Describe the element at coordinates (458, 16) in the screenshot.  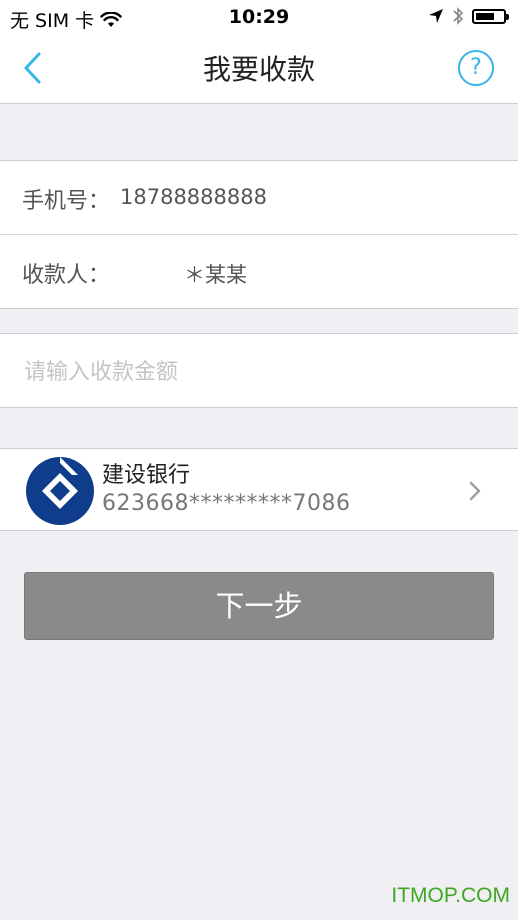
I see `bluetooth-icon` at that location.